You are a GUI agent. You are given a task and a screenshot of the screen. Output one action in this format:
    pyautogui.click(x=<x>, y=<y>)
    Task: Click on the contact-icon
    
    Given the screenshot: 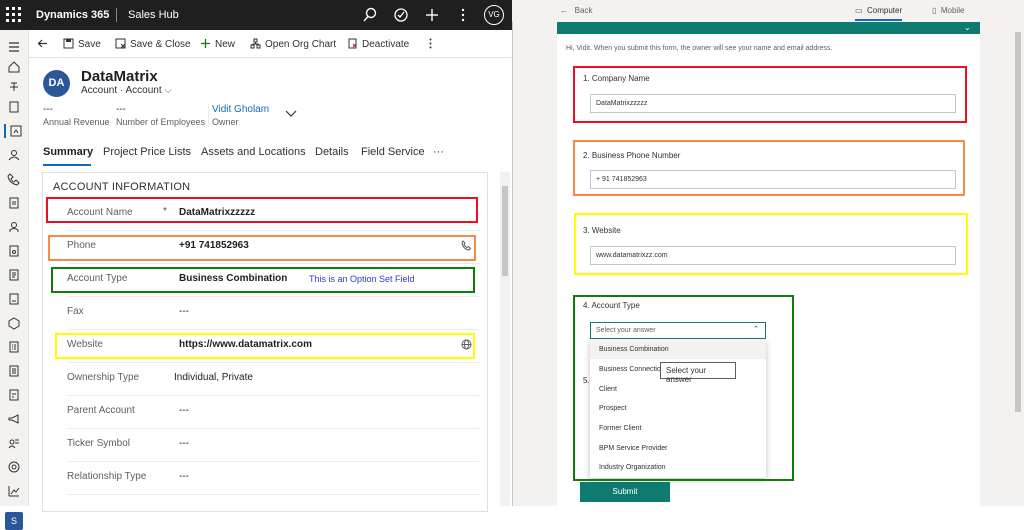 What is the action you would take?
    pyautogui.click(x=14, y=155)
    